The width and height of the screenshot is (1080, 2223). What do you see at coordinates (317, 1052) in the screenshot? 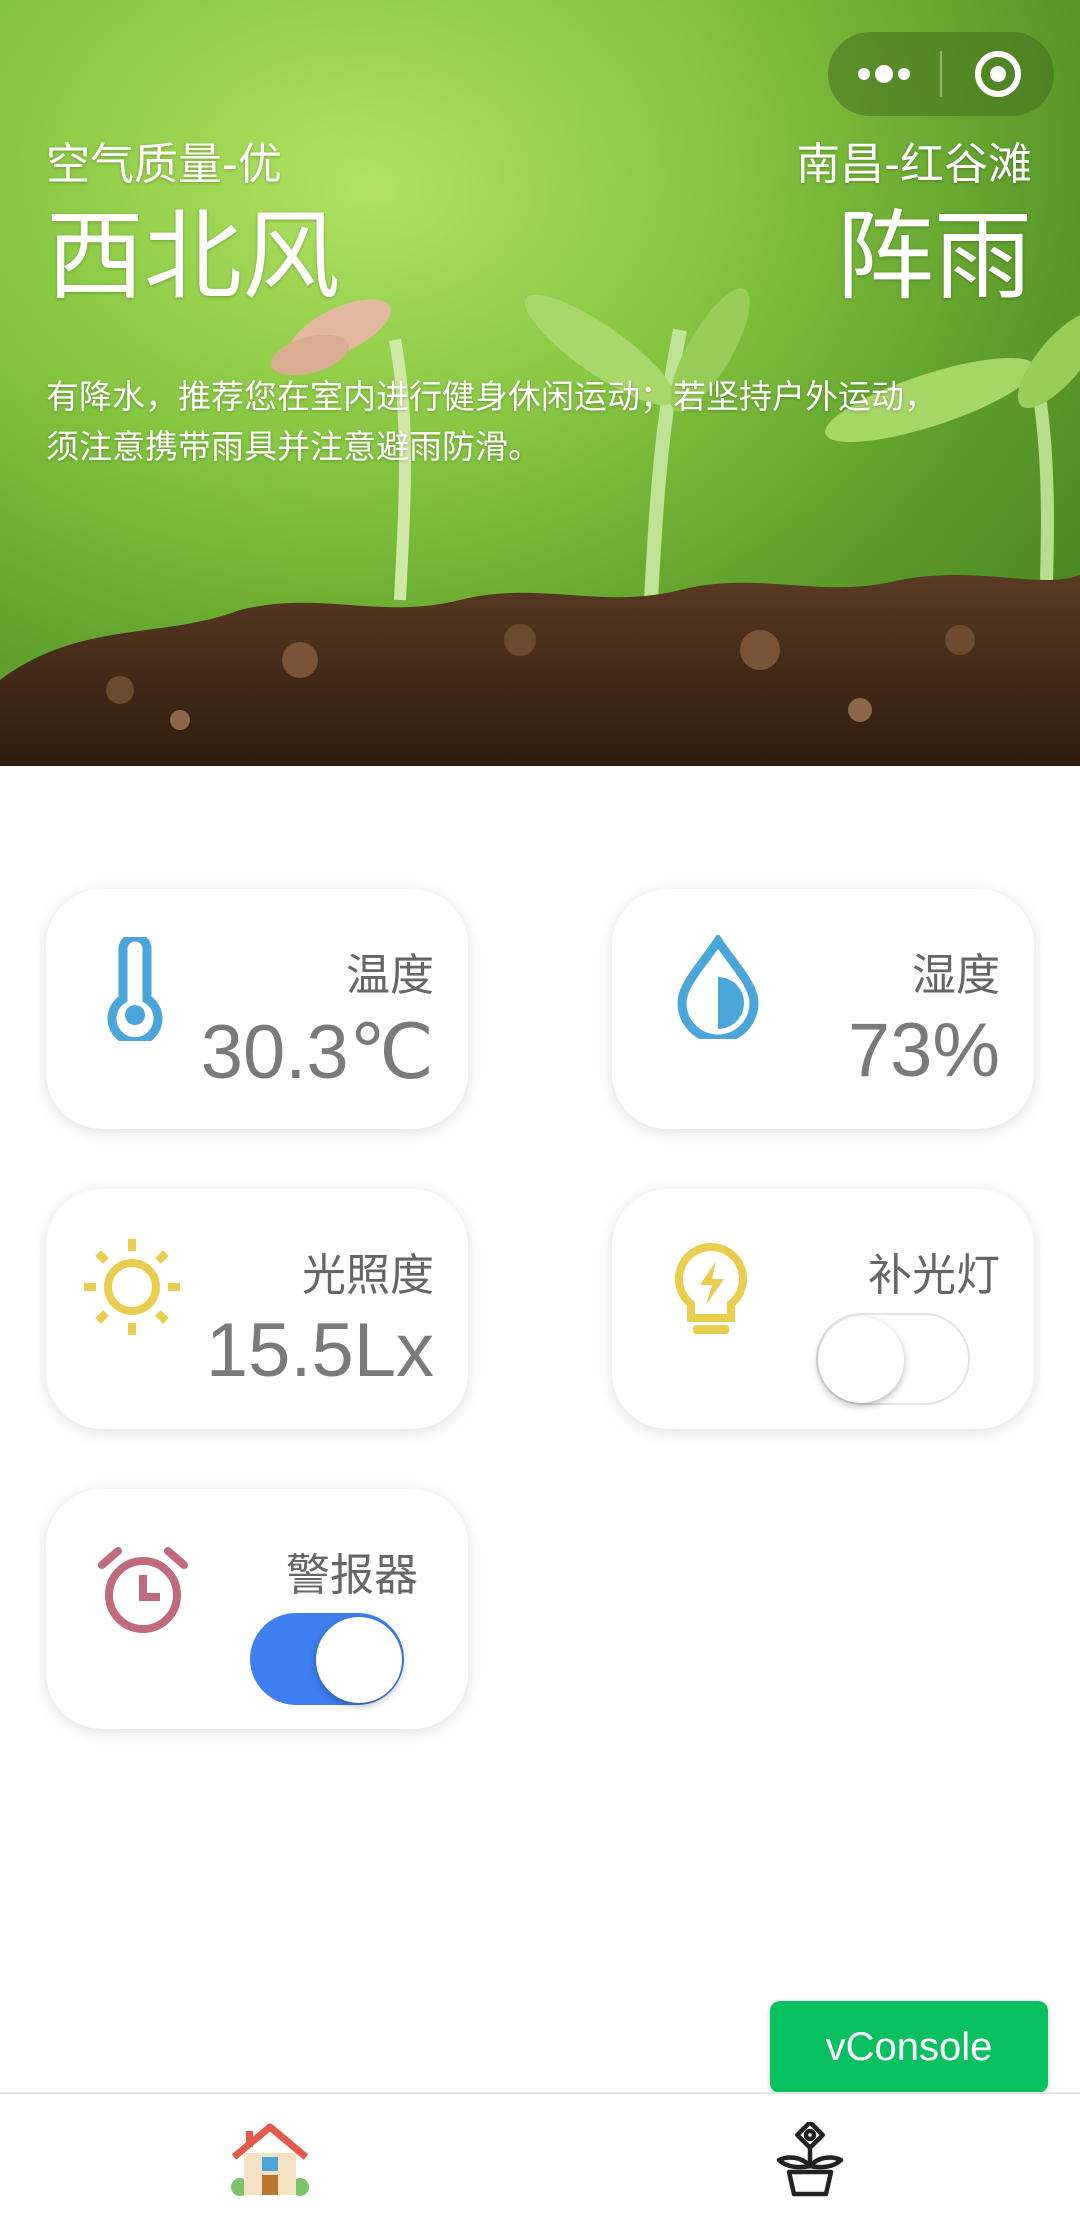
I see `temperature-value: 30.3℃` at bounding box center [317, 1052].